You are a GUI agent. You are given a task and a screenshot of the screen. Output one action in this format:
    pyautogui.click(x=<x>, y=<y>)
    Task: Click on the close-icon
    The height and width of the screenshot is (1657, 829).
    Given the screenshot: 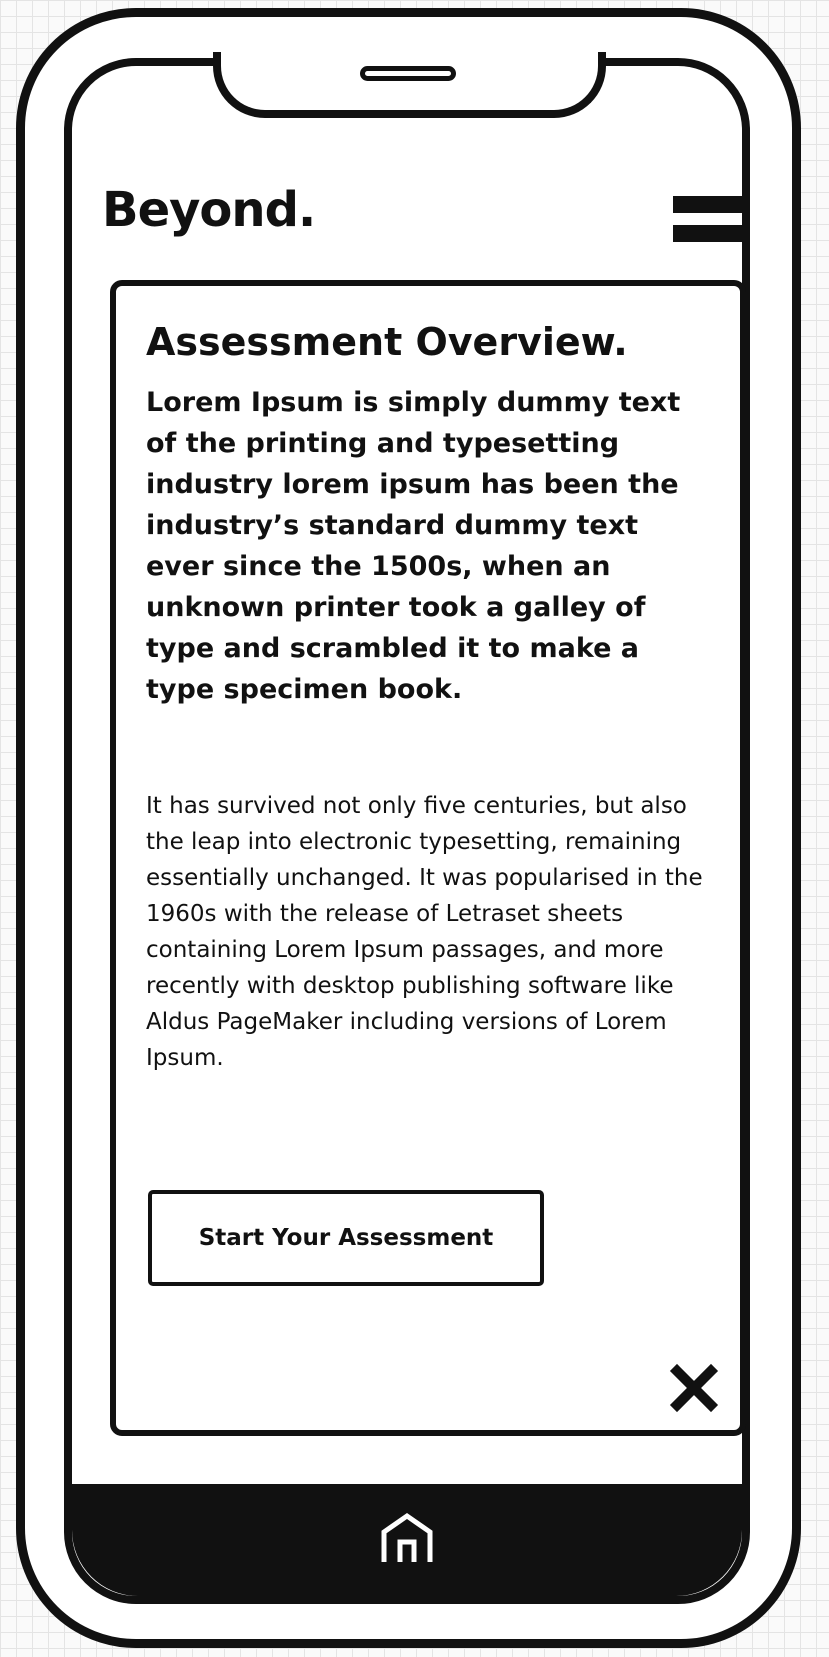 What is the action you would take?
    pyautogui.click(x=694, y=1388)
    